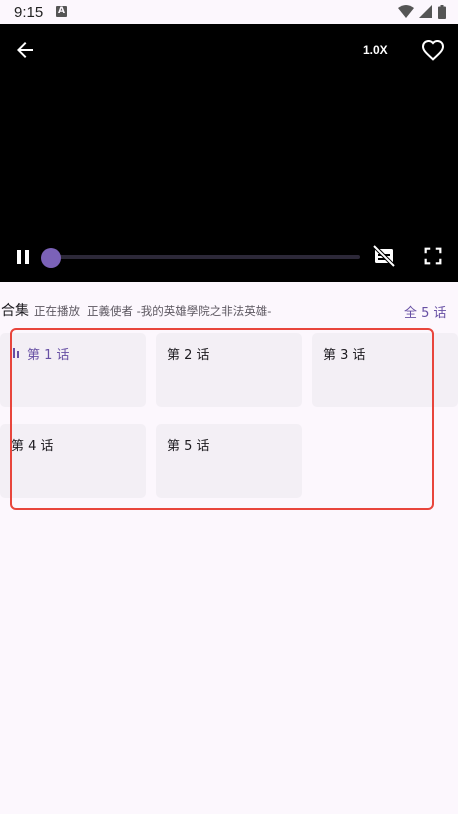  What do you see at coordinates (384, 256) in the screenshot?
I see `subtitles-off-icon` at bounding box center [384, 256].